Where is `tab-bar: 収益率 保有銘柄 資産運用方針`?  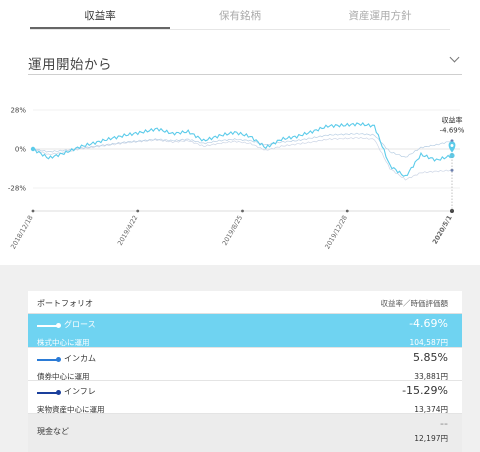 tab-bar: 収益率 保有銘柄 資産運用方針 is located at coordinates (240, 15).